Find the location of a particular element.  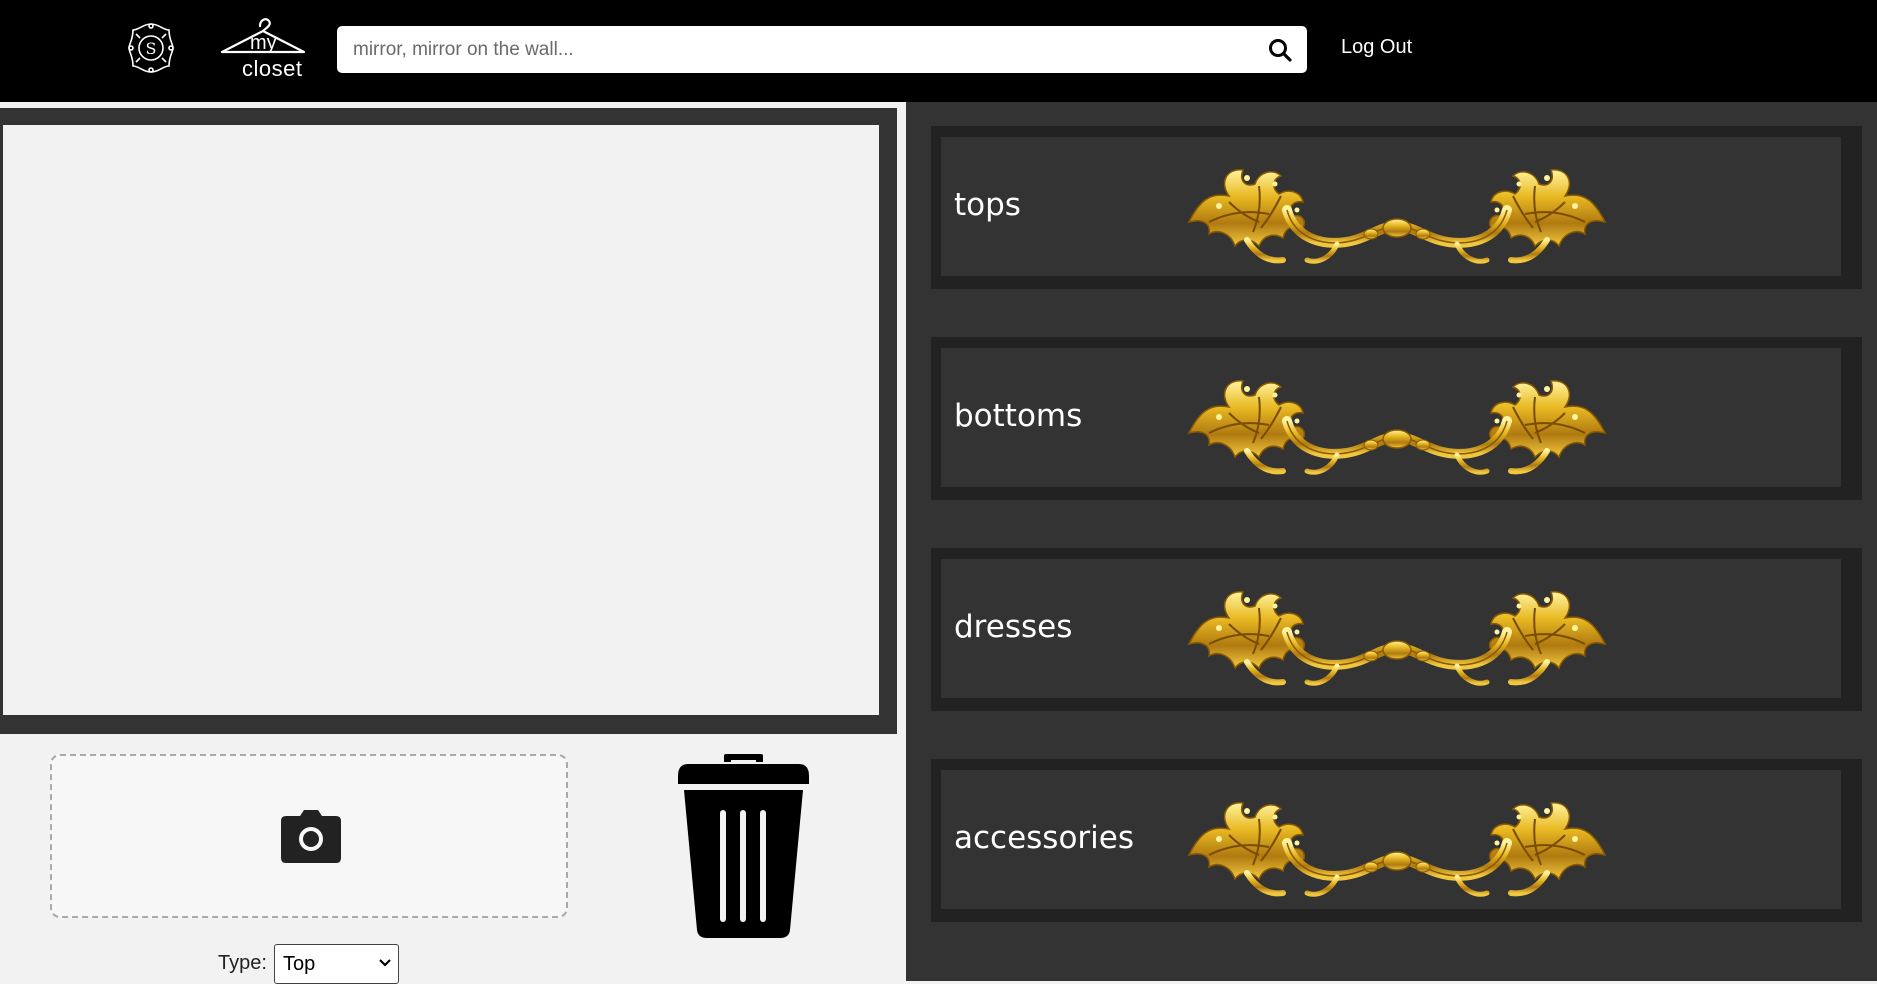

drawer-label: tops is located at coordinates (987, 205).